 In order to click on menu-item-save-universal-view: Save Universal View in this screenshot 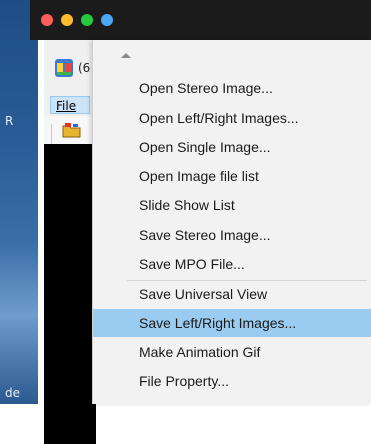, I will do `click(232, 294)`.